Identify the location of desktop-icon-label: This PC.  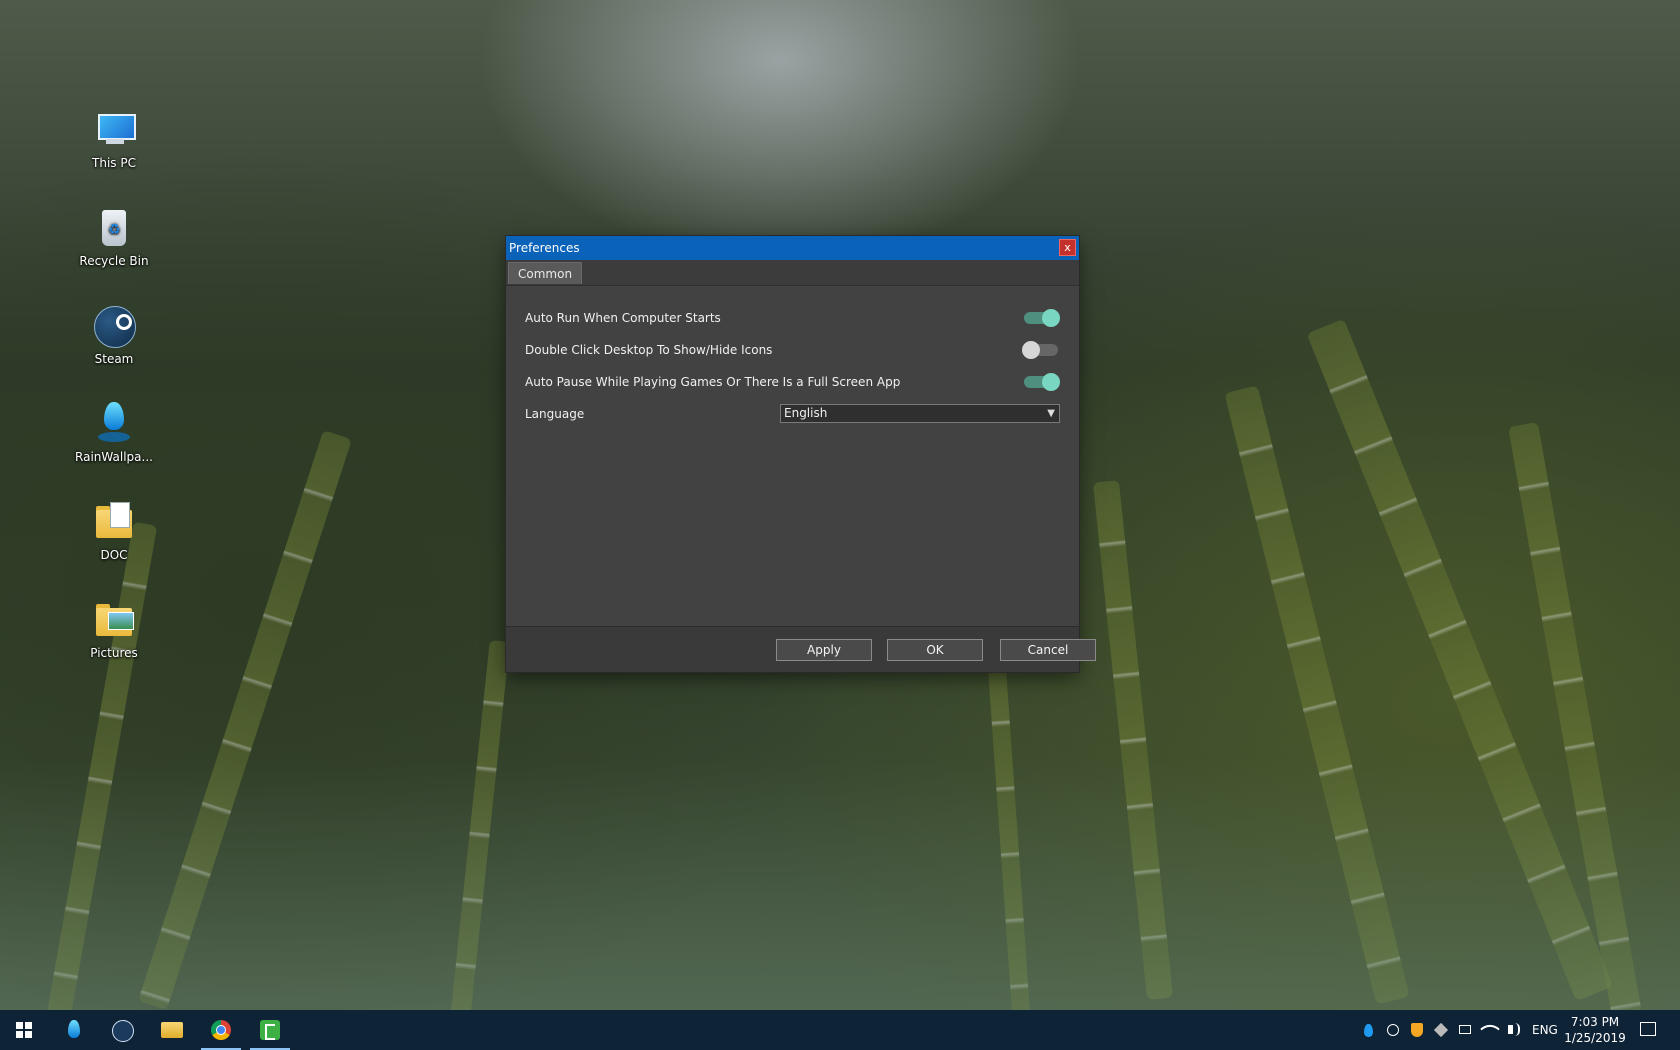
(114, 163).